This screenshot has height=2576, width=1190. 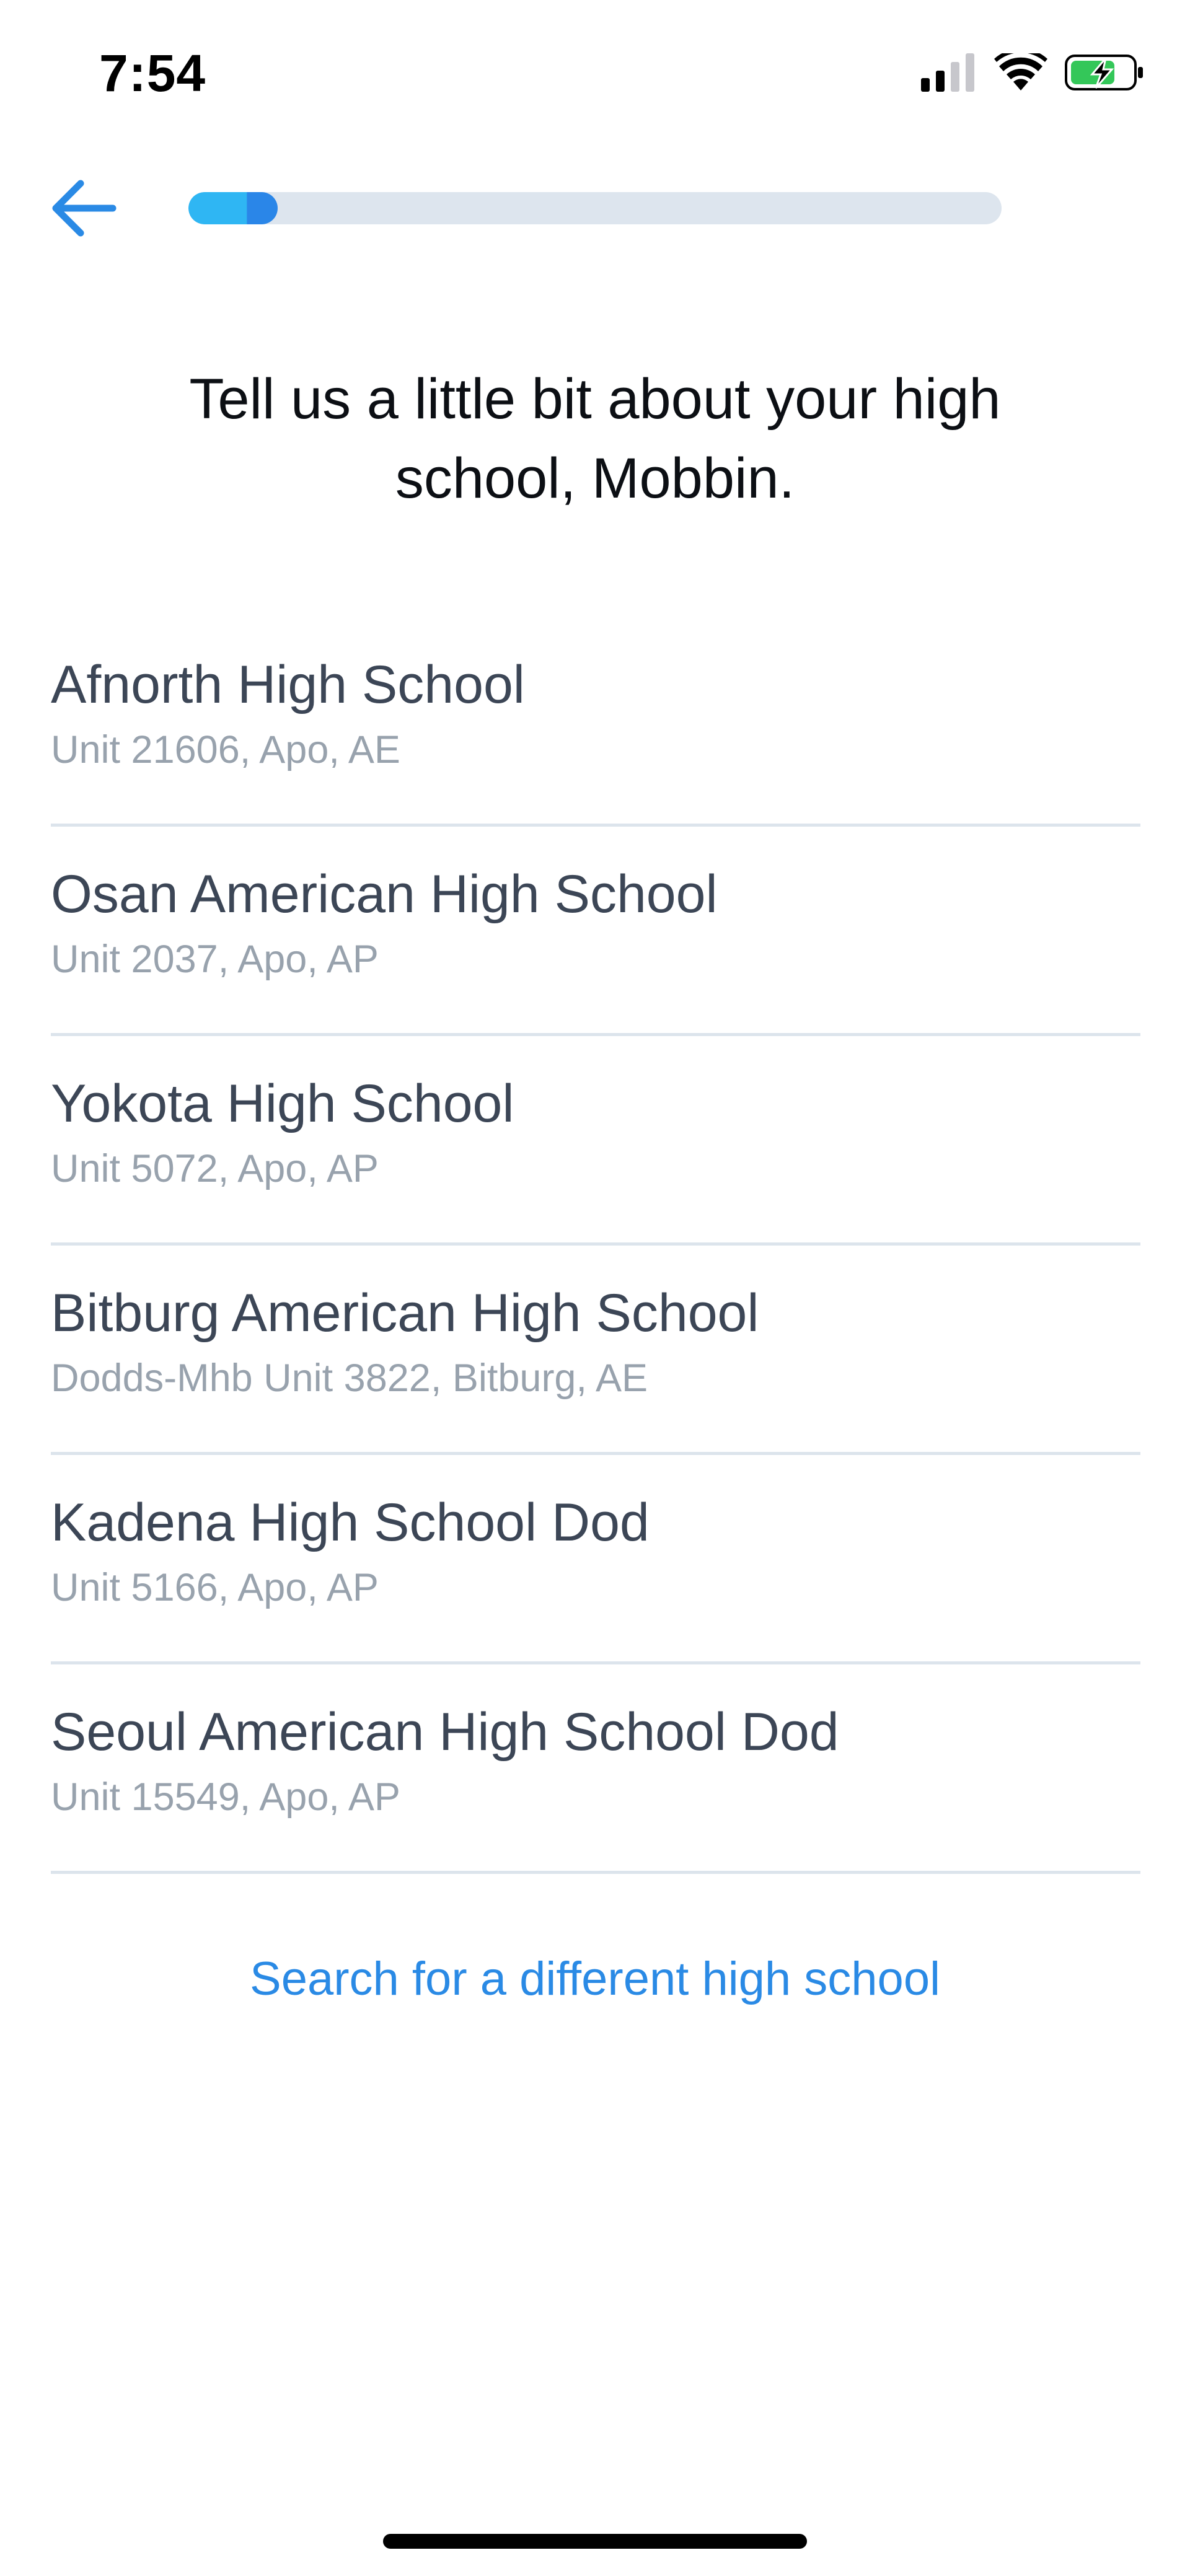 I want to click on battery-charging-icon, so click(x=1104, y=72).